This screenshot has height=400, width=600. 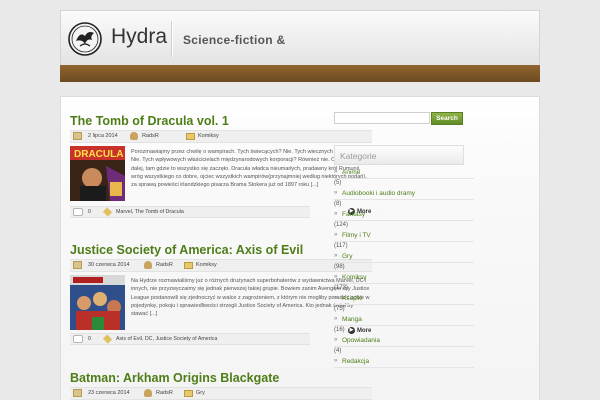 I want to click on category-link: Anime, so click(x=351, y=172).